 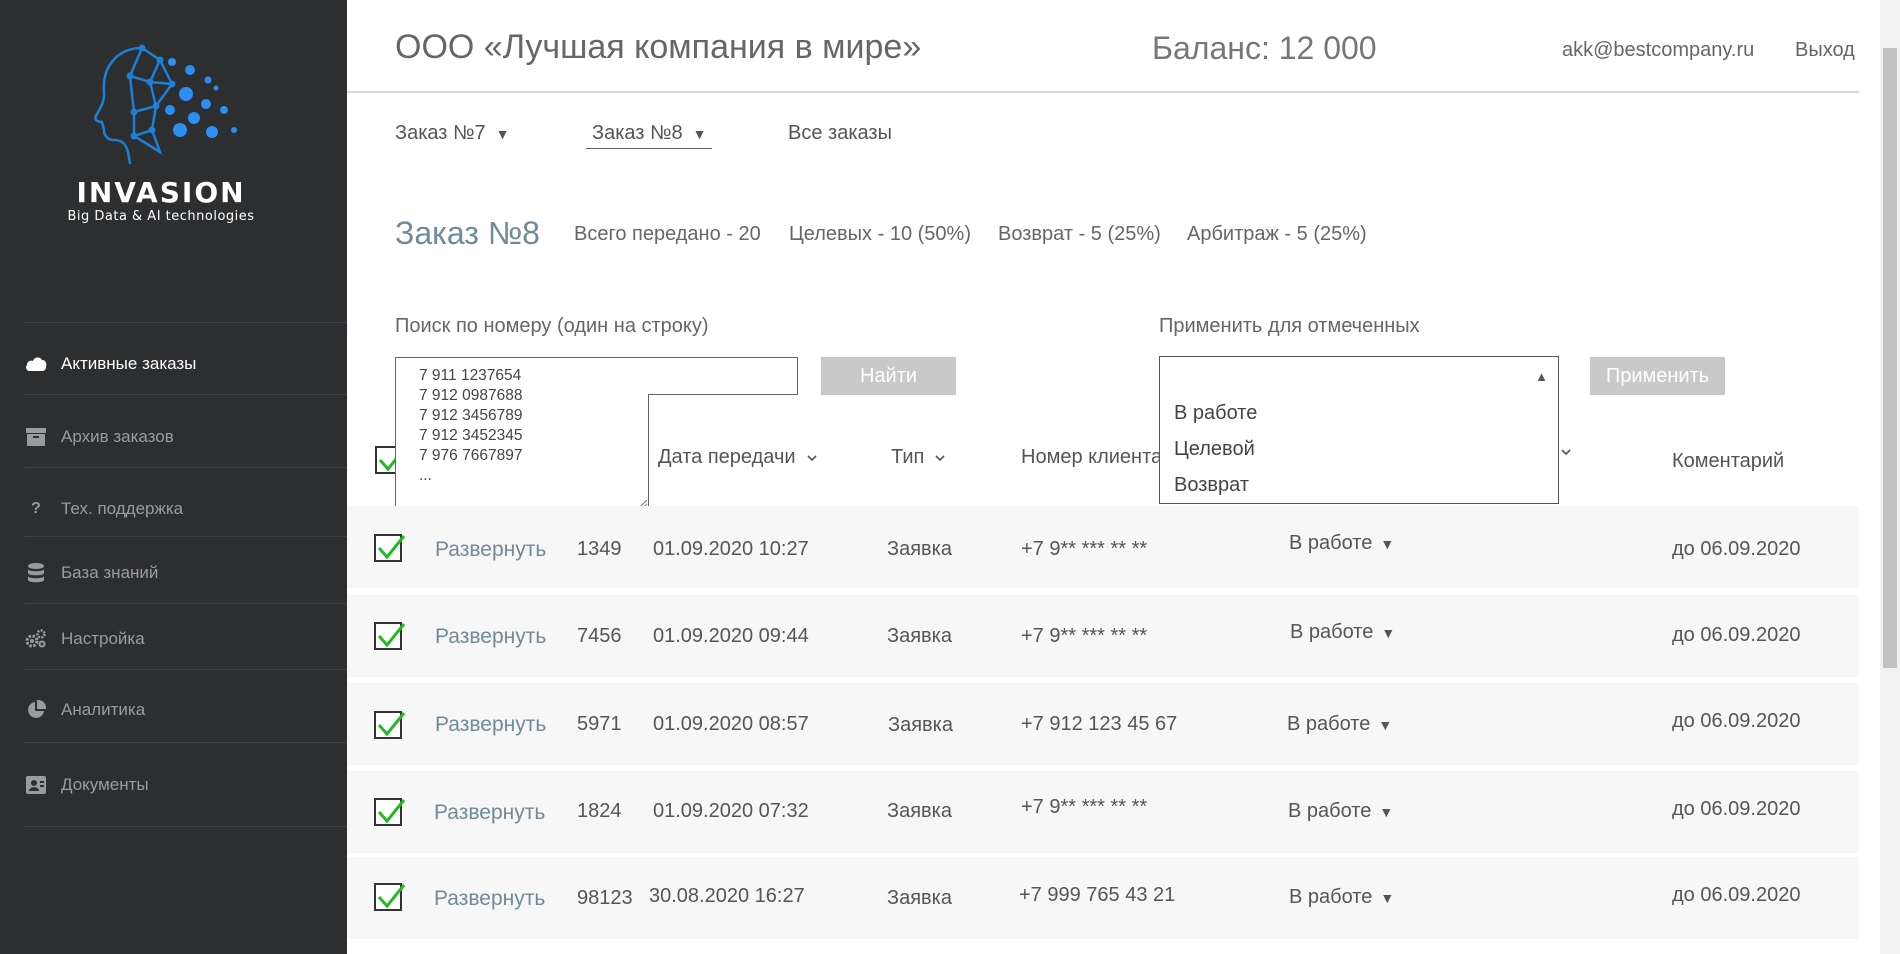 What do you see at coordinates (1264, 48) in the screenshot?
I see `balance: Баланс: 12 000` at bounding box center [1264, 48].